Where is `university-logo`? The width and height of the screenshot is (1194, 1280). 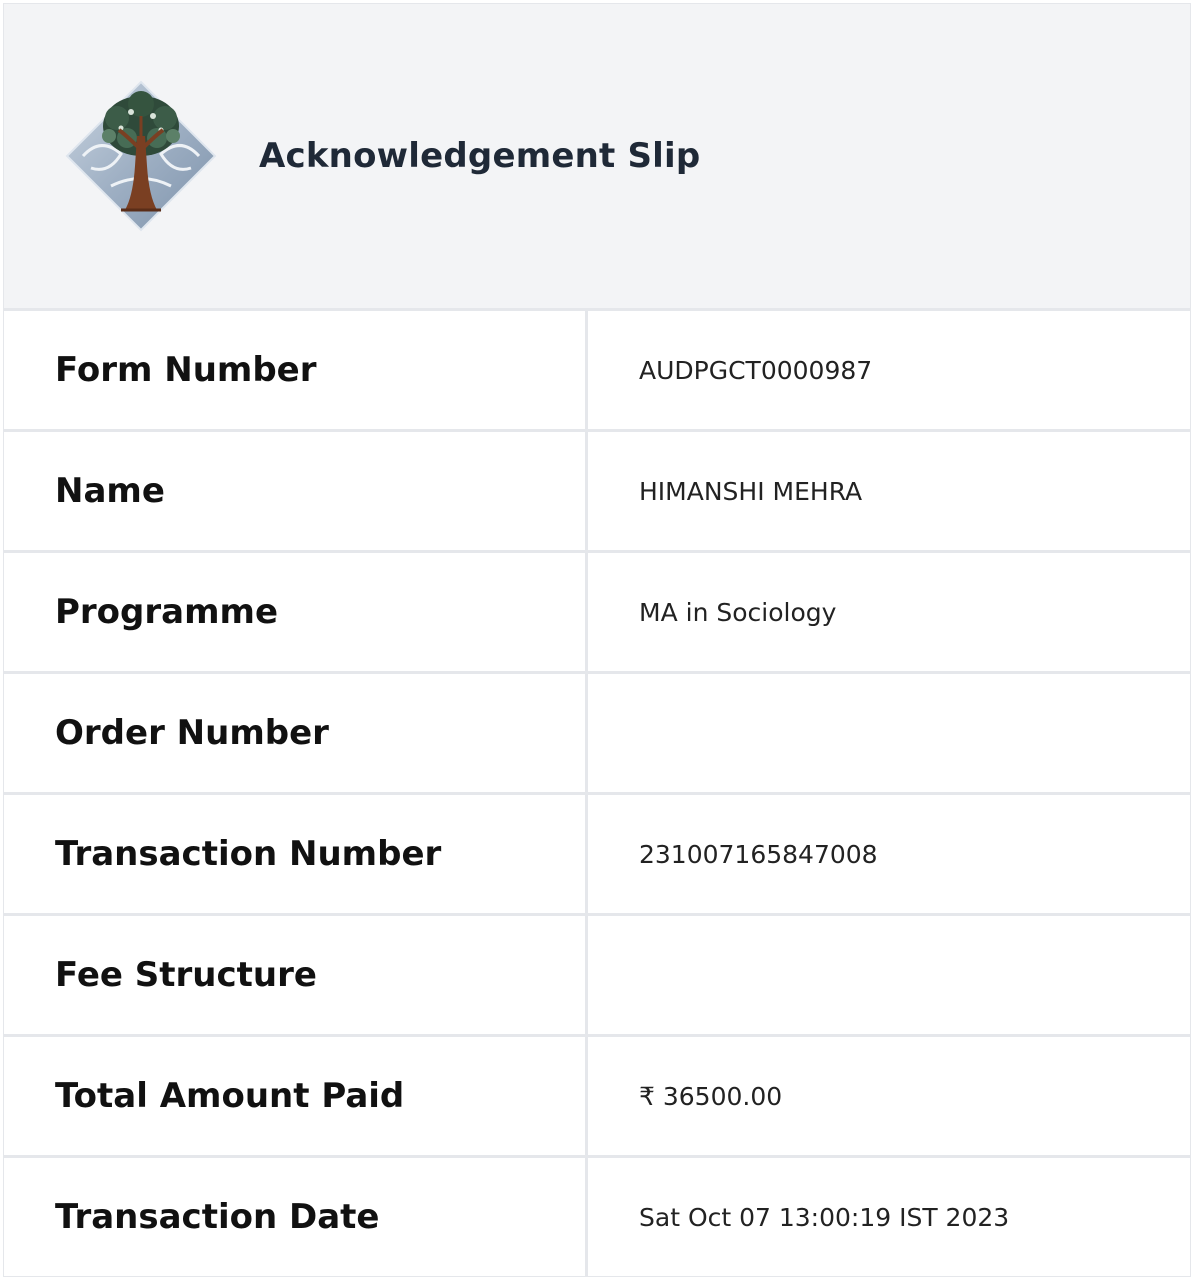
university-logo is located at coordinates (141, 156).